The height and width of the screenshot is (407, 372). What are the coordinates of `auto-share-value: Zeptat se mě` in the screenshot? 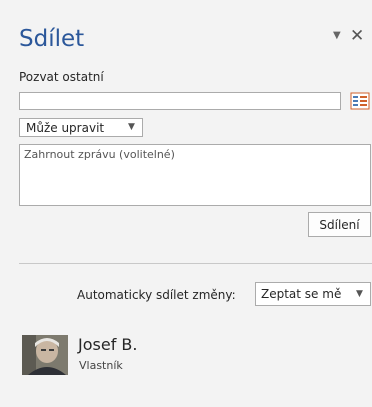 It's located at (301, 294).